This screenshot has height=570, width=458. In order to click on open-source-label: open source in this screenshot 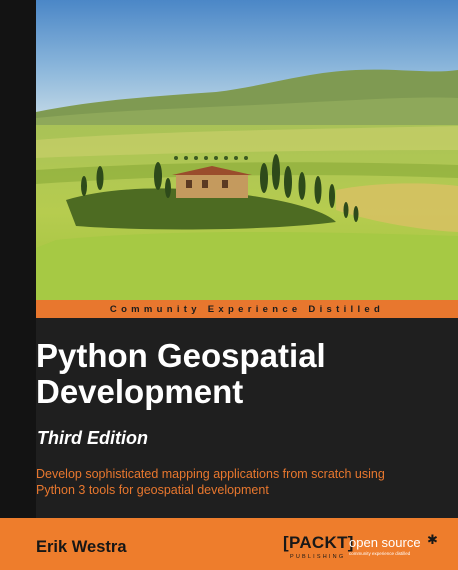, I will do `click(385, 542)`.